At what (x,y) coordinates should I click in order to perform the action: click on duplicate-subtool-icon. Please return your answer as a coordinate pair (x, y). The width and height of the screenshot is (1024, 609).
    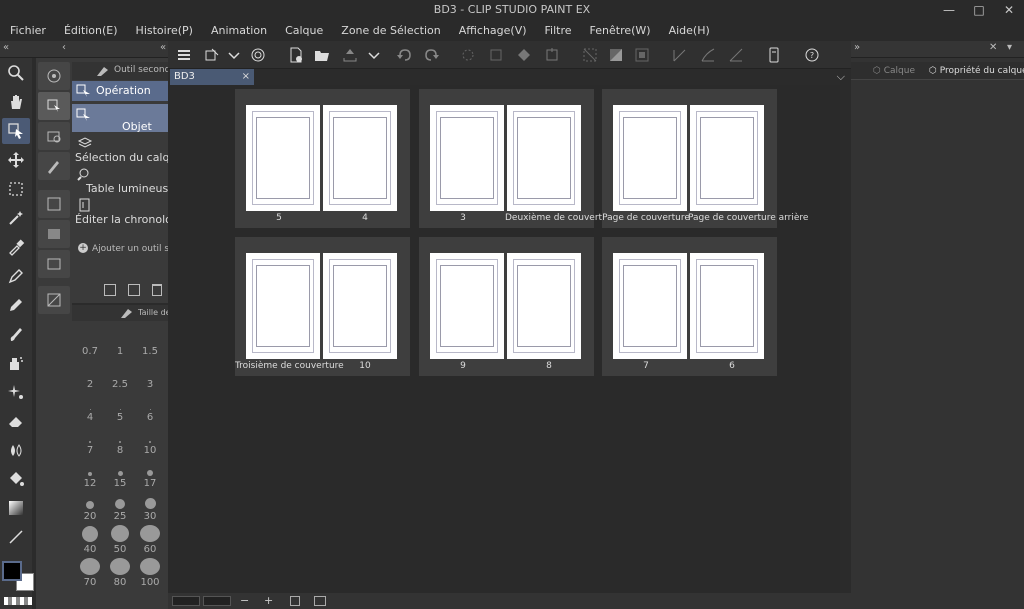
    Looking at the image, I should click on (134, 290).